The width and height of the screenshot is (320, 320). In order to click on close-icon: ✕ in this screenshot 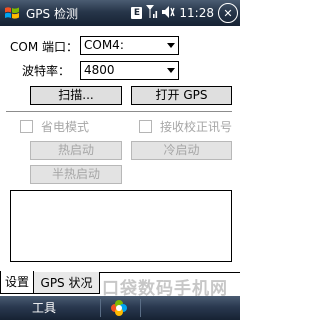, I will do `click(228, 13)`.